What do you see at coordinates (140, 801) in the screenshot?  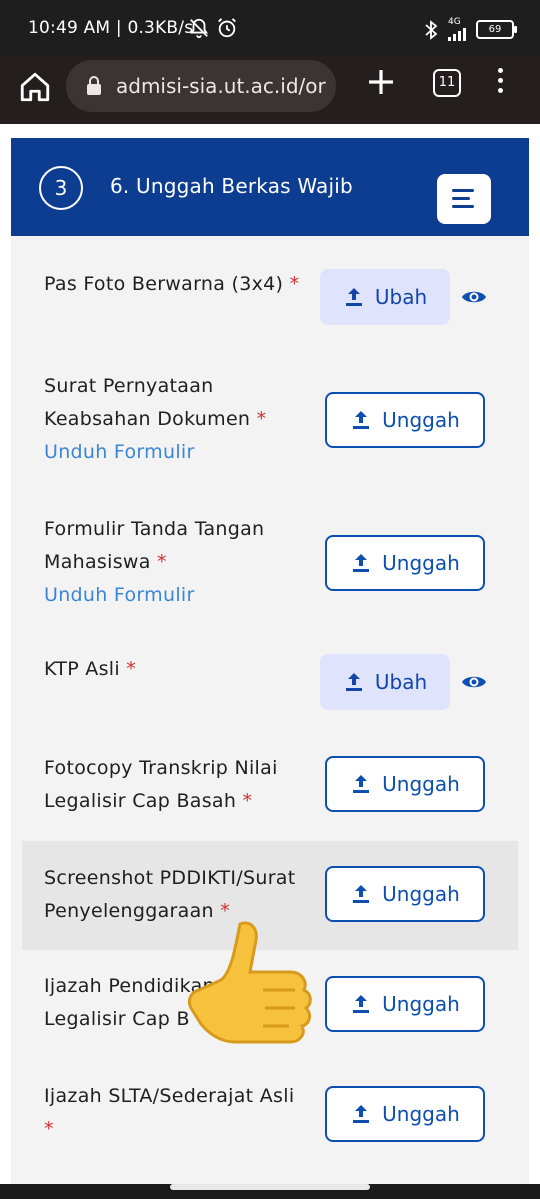 I see `document-label-text: Legalisir Cap Basah` at bounding box center [140, 801].